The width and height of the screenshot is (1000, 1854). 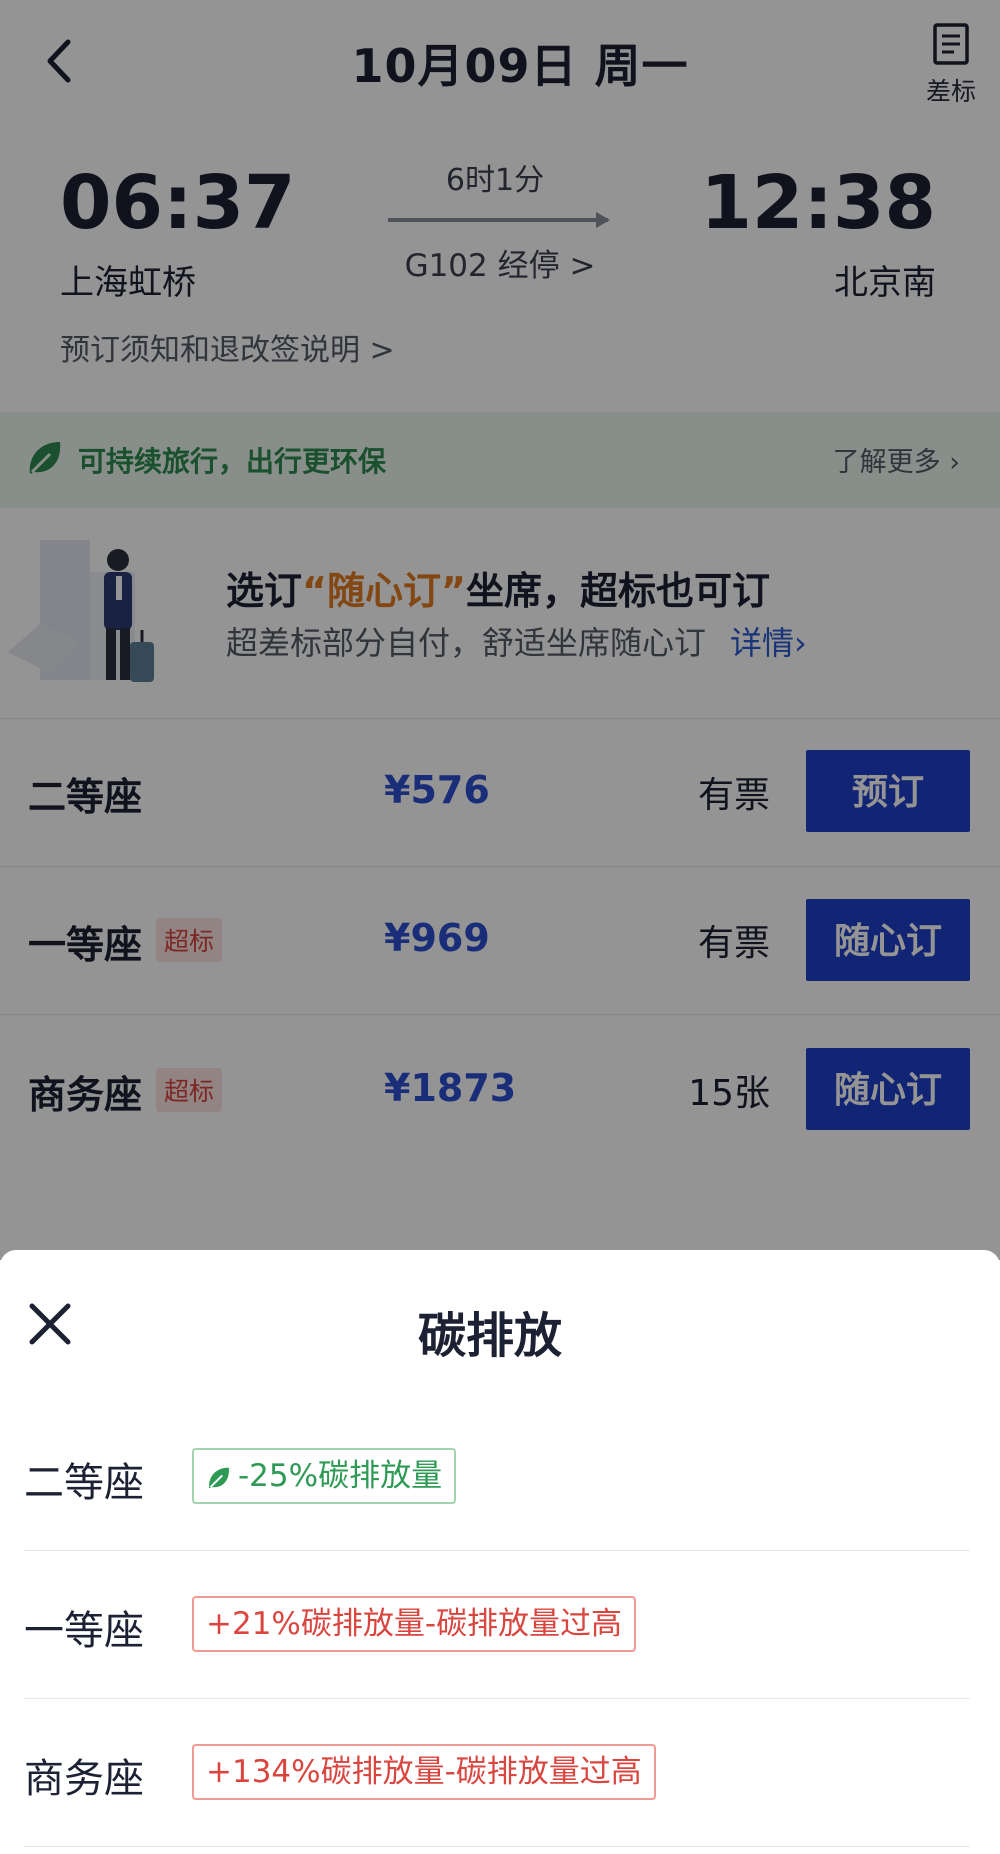 I want to click on leaf-icon, so click(x=219, y=1477).